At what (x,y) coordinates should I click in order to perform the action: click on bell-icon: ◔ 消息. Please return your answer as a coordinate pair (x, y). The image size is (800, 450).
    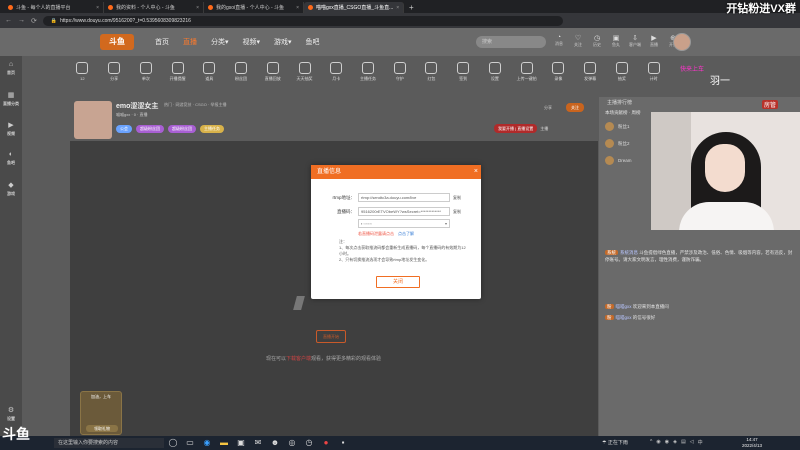
    Looking at the image, I should click on (559, 41).